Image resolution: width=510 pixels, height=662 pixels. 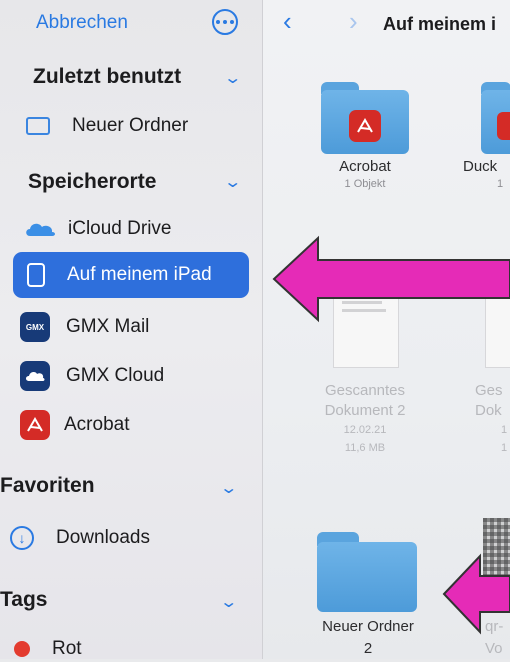 What do you see at coordinates (103, 537) in the screenshot?
I see `sidebar-item-label: Downloads` at bounding box center [103, 537].